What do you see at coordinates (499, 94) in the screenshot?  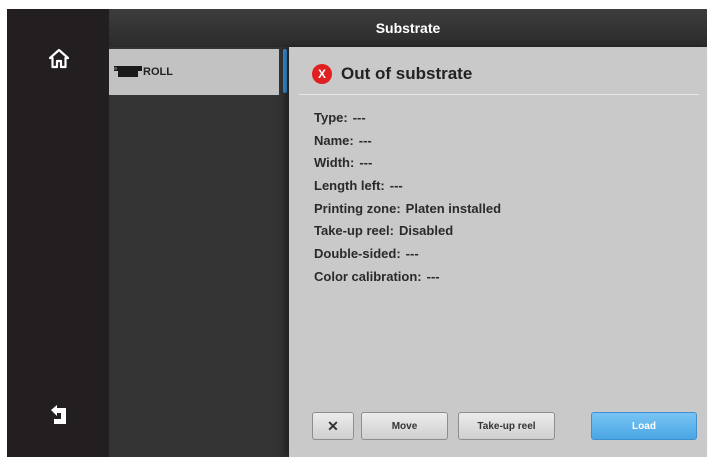 I see `divider` at bounding box center [499, 94].